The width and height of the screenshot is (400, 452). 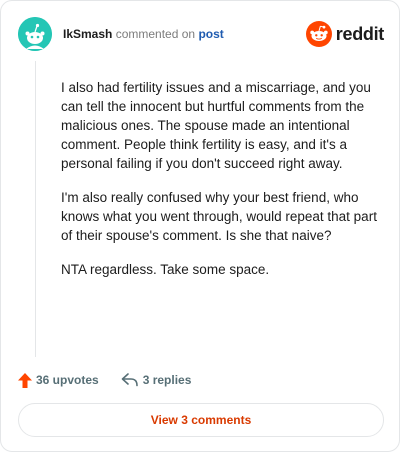 I want to click on upvote-count: 36 upvotes, so click(x=67, y=380).